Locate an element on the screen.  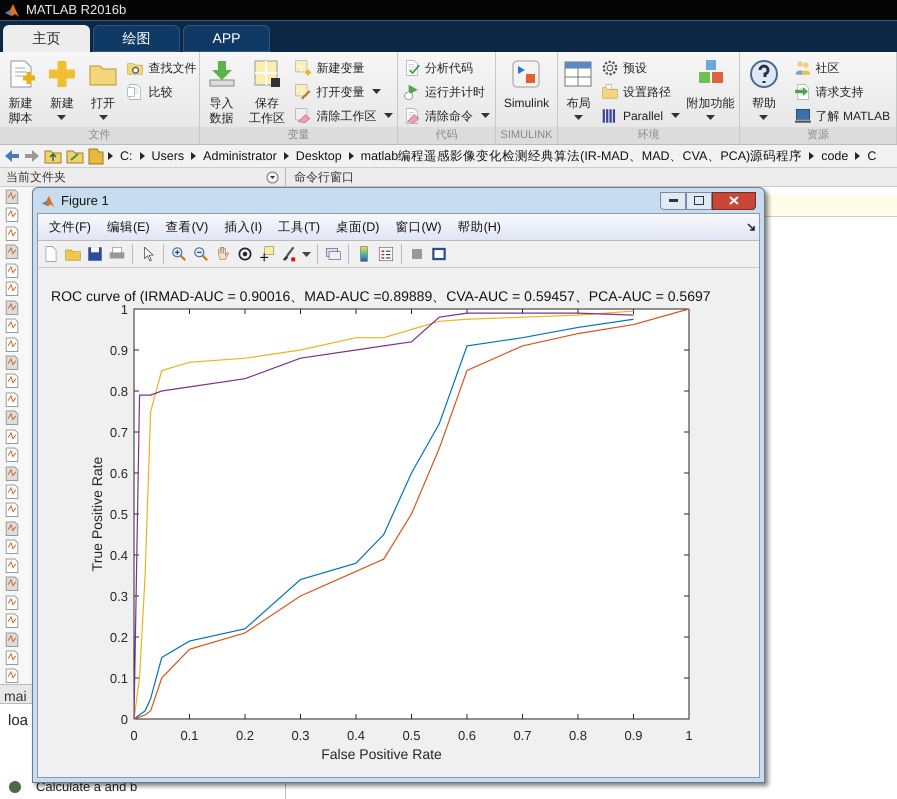
block-diagram-icon is located at coordinates (526, 74).